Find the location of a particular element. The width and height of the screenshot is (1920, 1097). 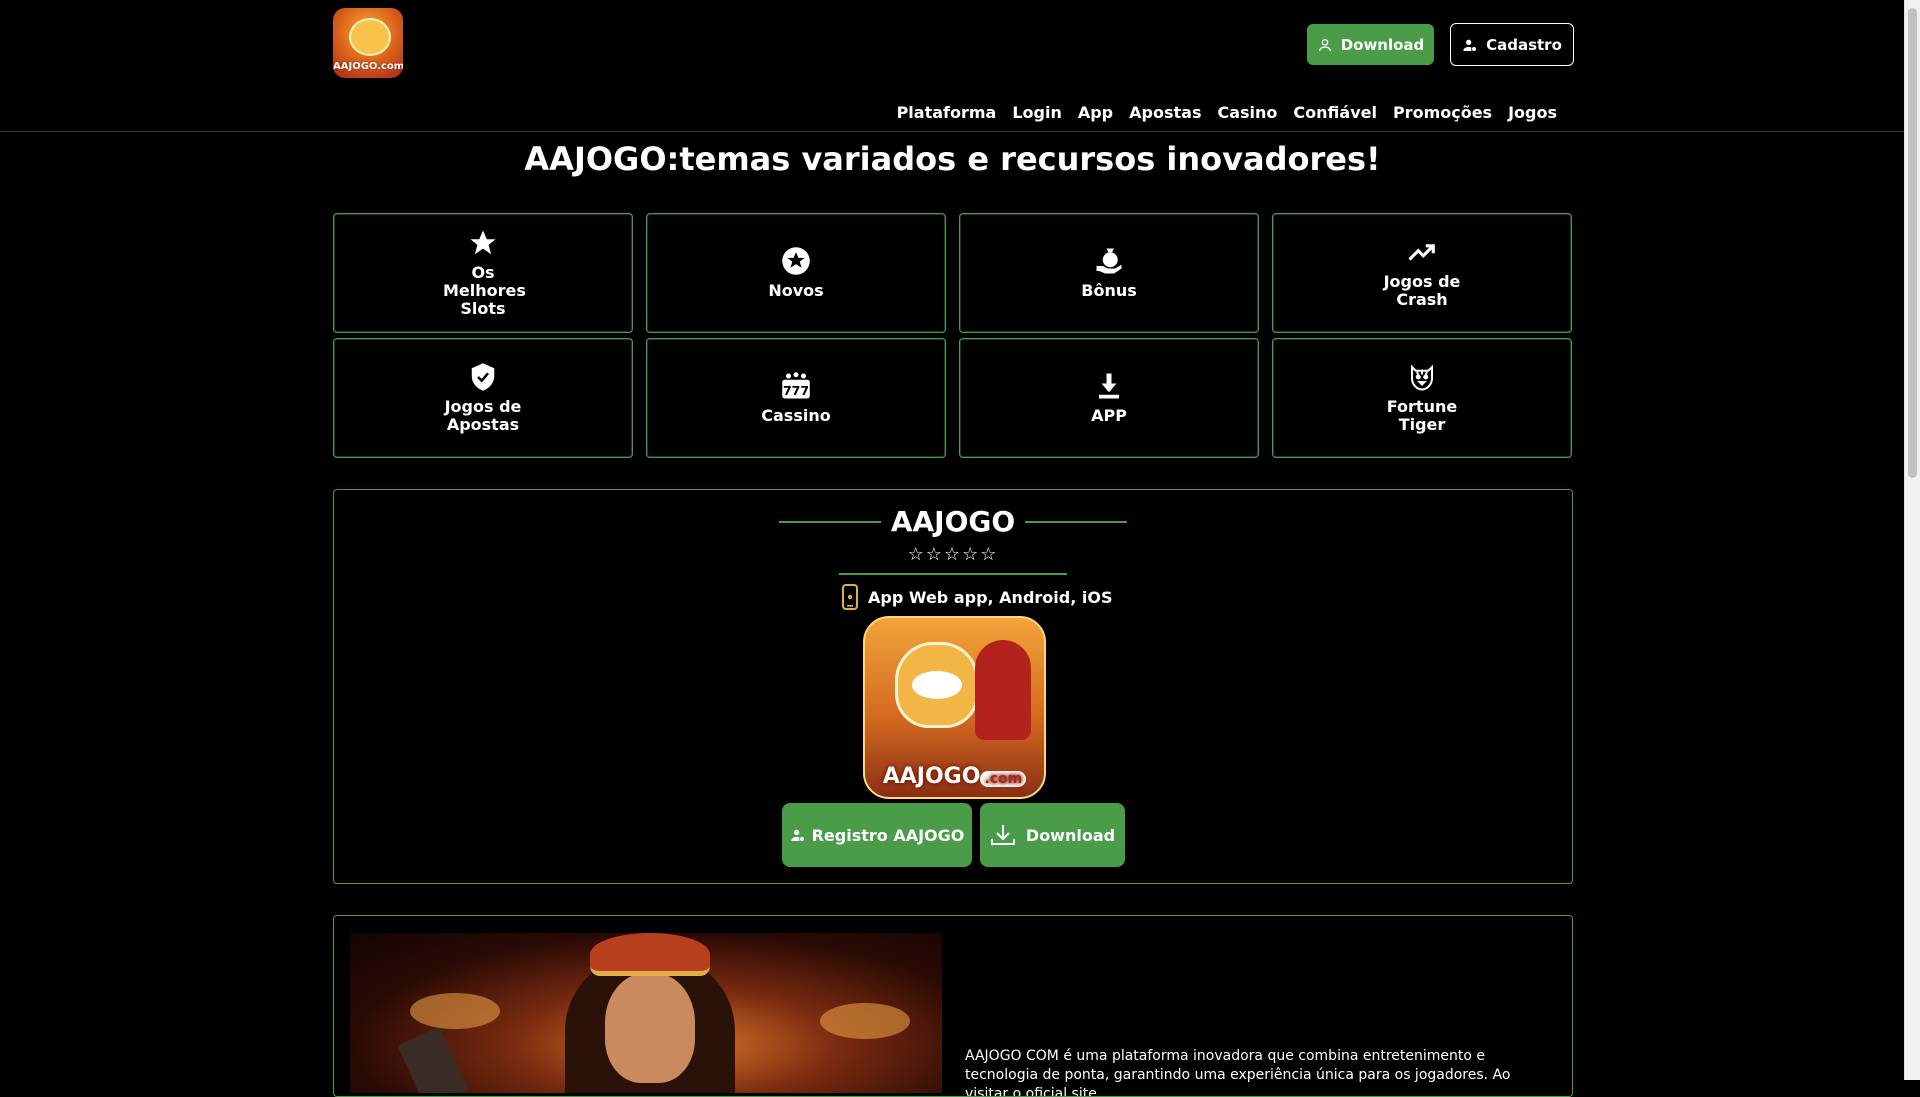

playing-card is located at coordinates (433, 1059).